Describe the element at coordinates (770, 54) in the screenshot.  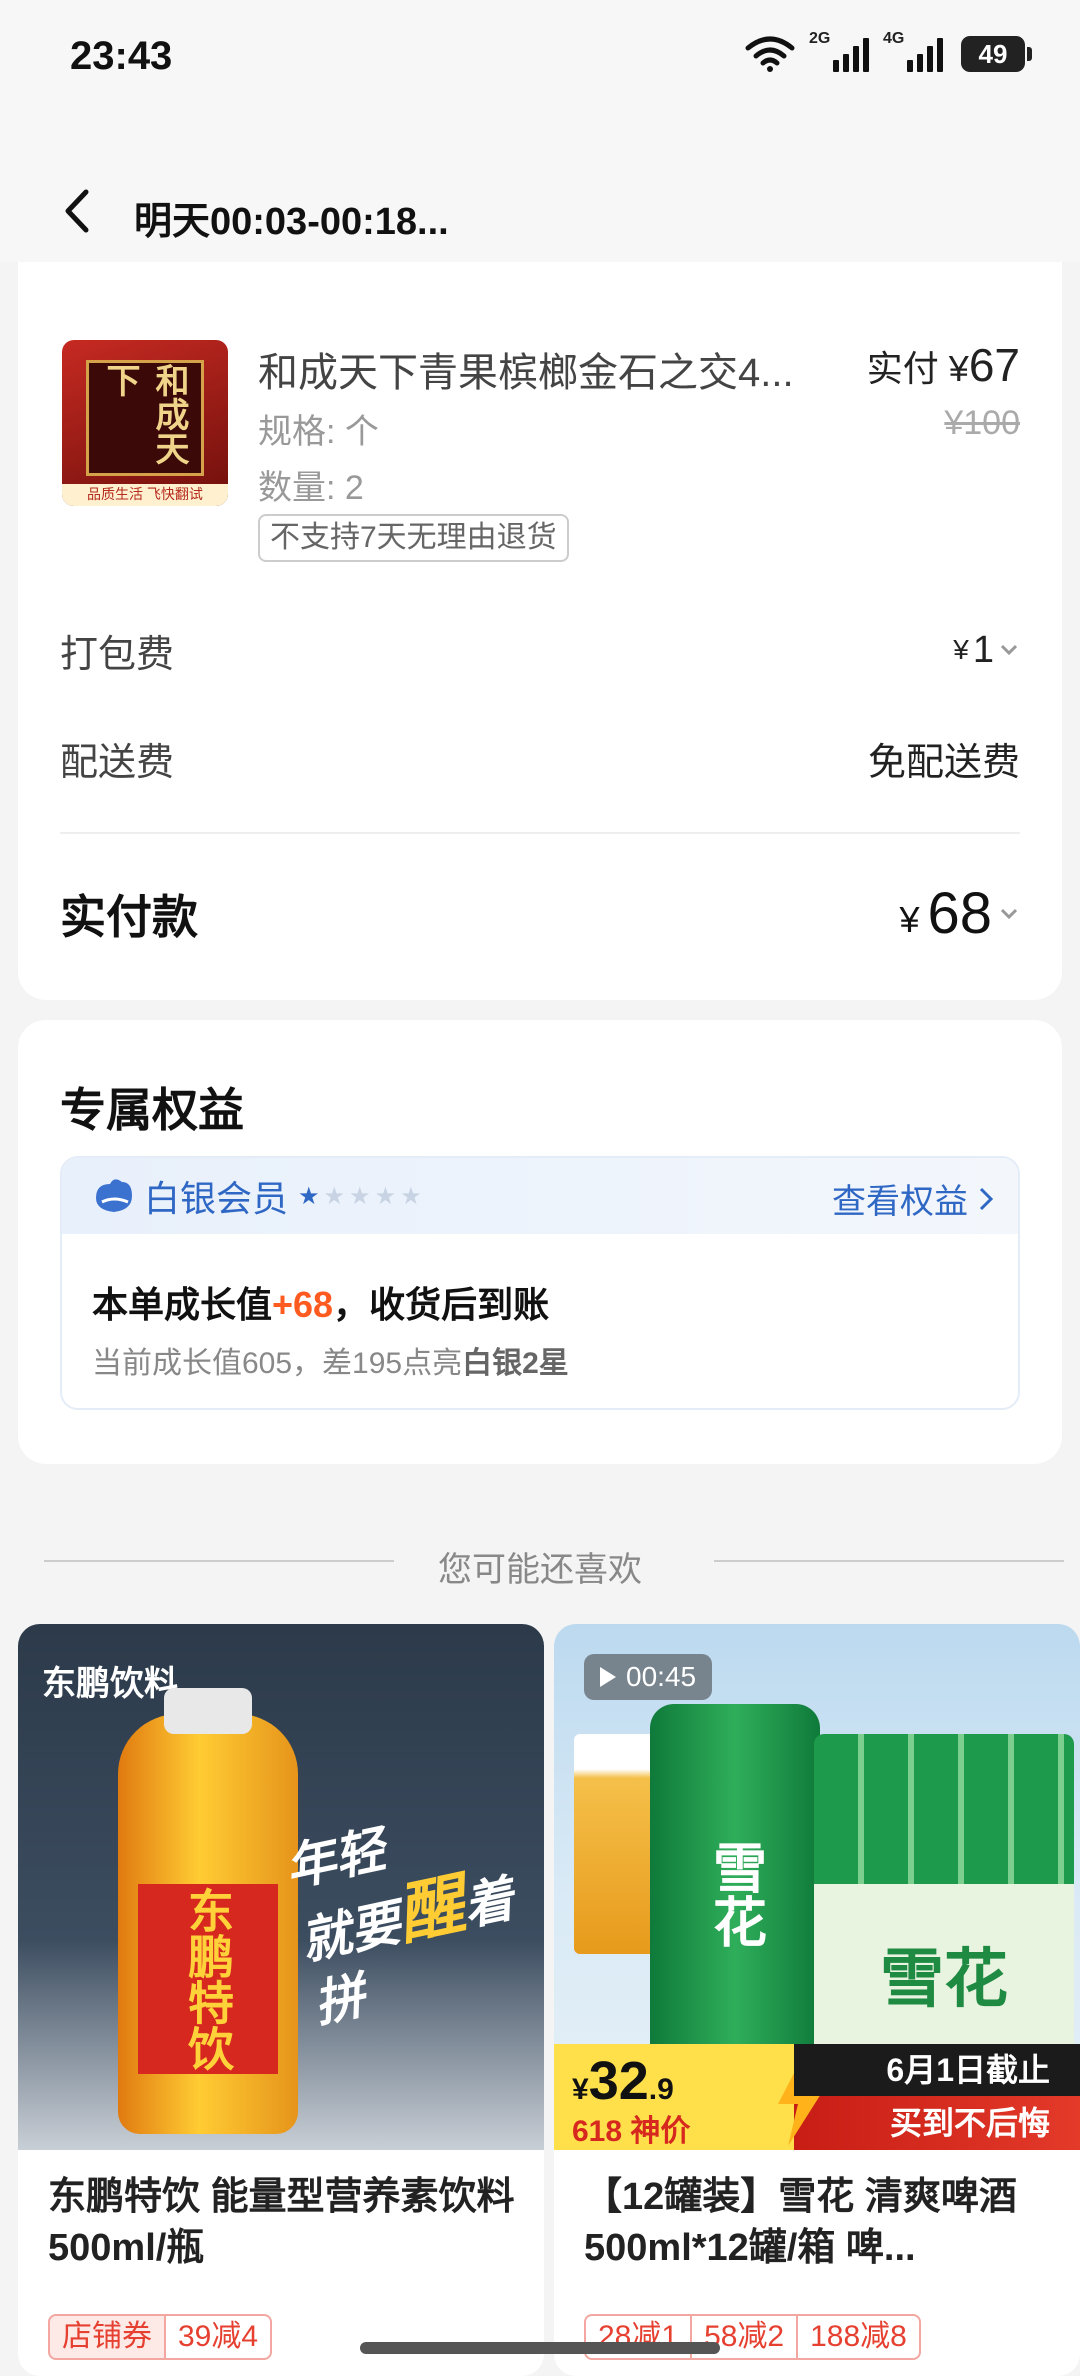
I see `wifi-icon` at that location.